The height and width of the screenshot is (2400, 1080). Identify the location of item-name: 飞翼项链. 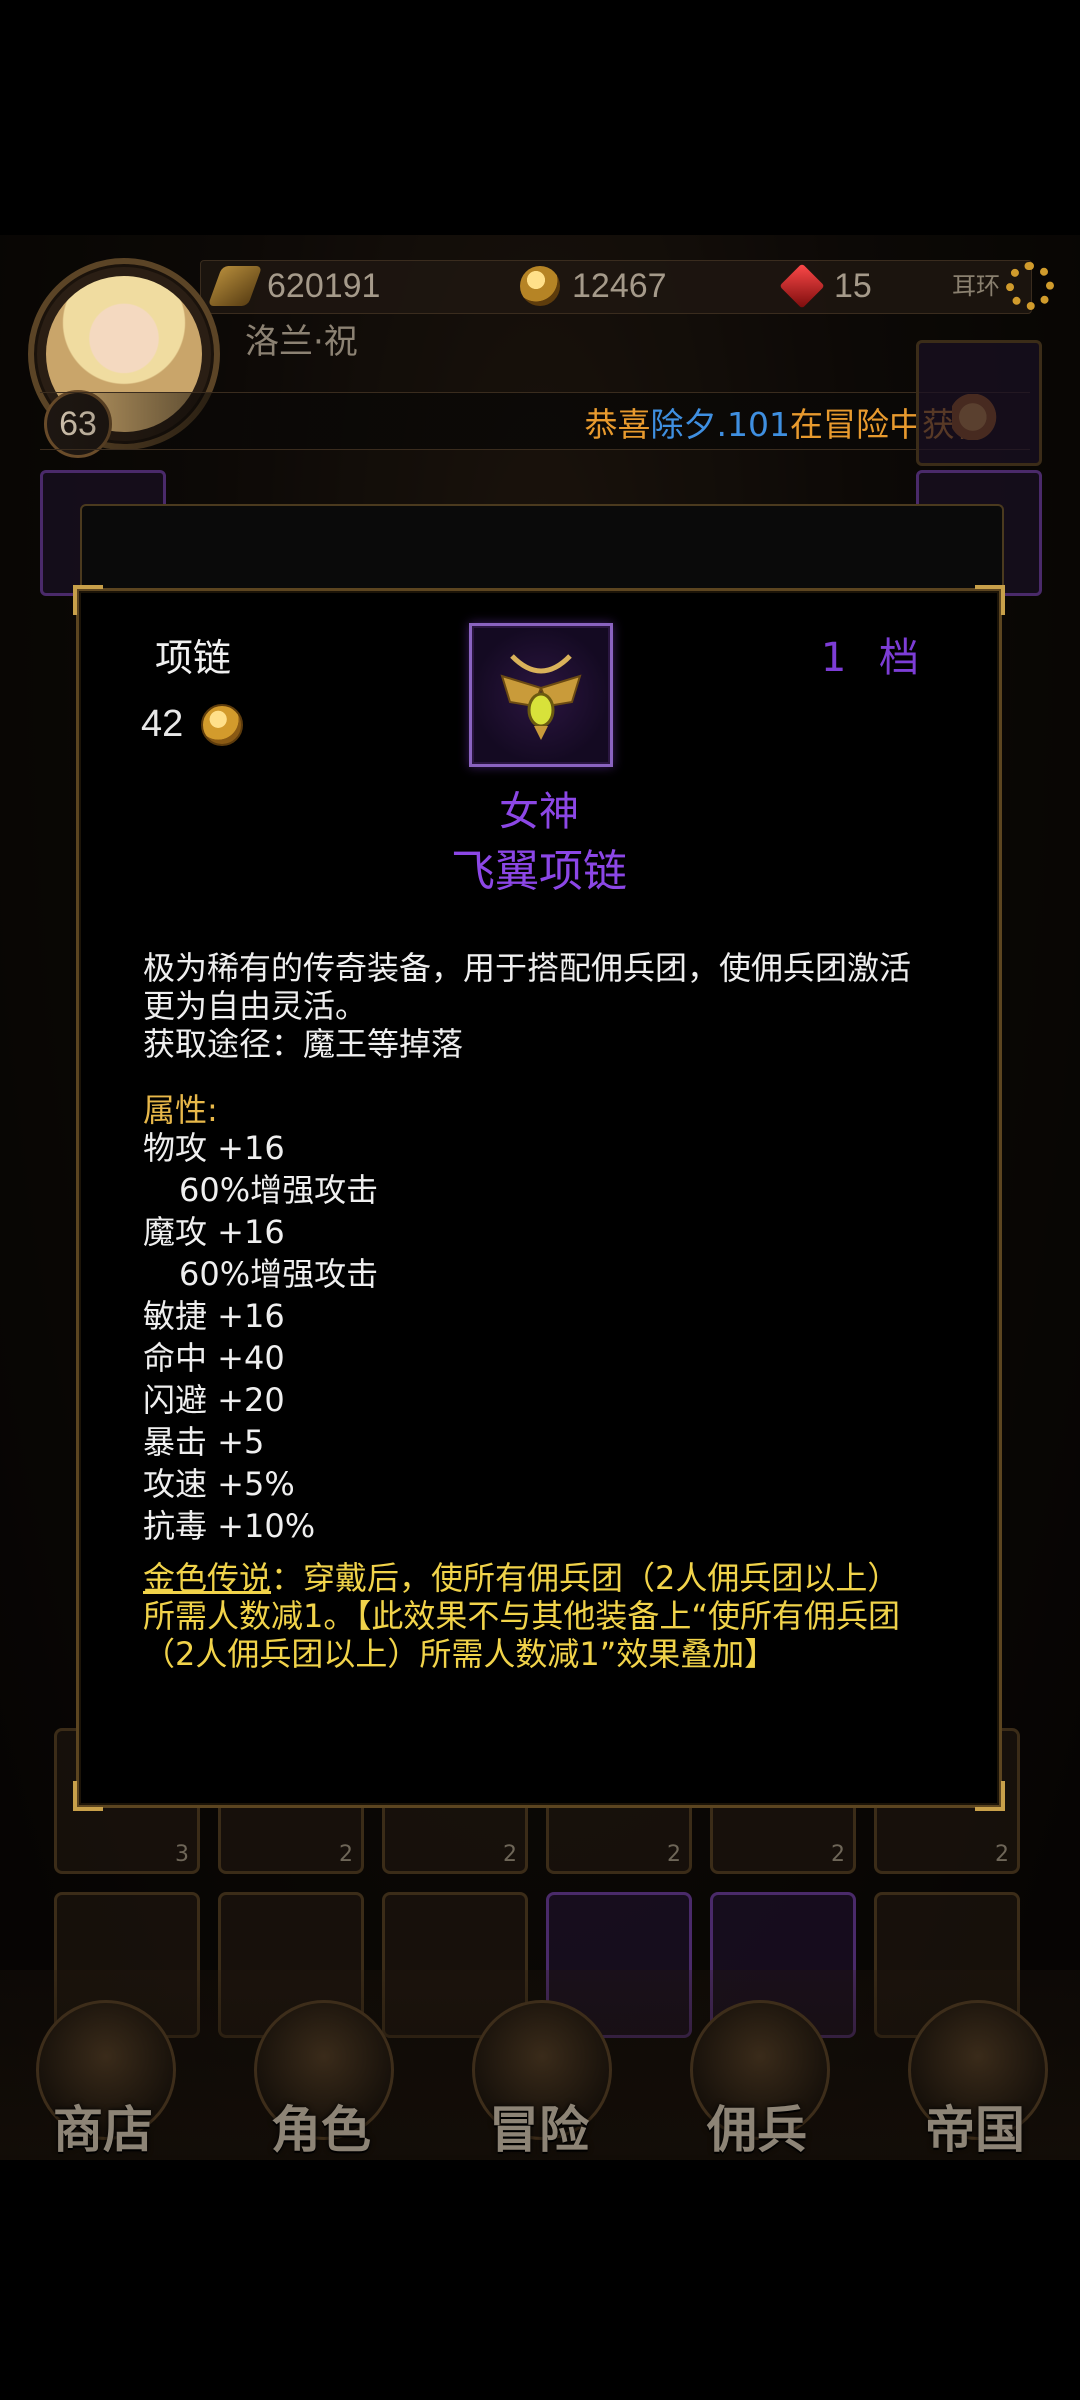
(539, 871).